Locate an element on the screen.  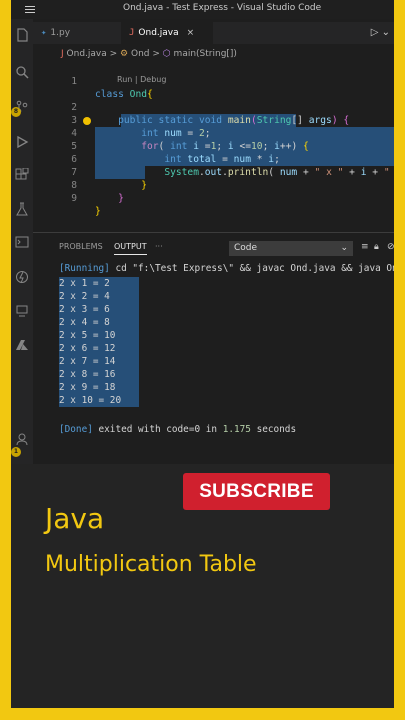
done-text: exited with code=0 in is located at coordinates (157, 429).